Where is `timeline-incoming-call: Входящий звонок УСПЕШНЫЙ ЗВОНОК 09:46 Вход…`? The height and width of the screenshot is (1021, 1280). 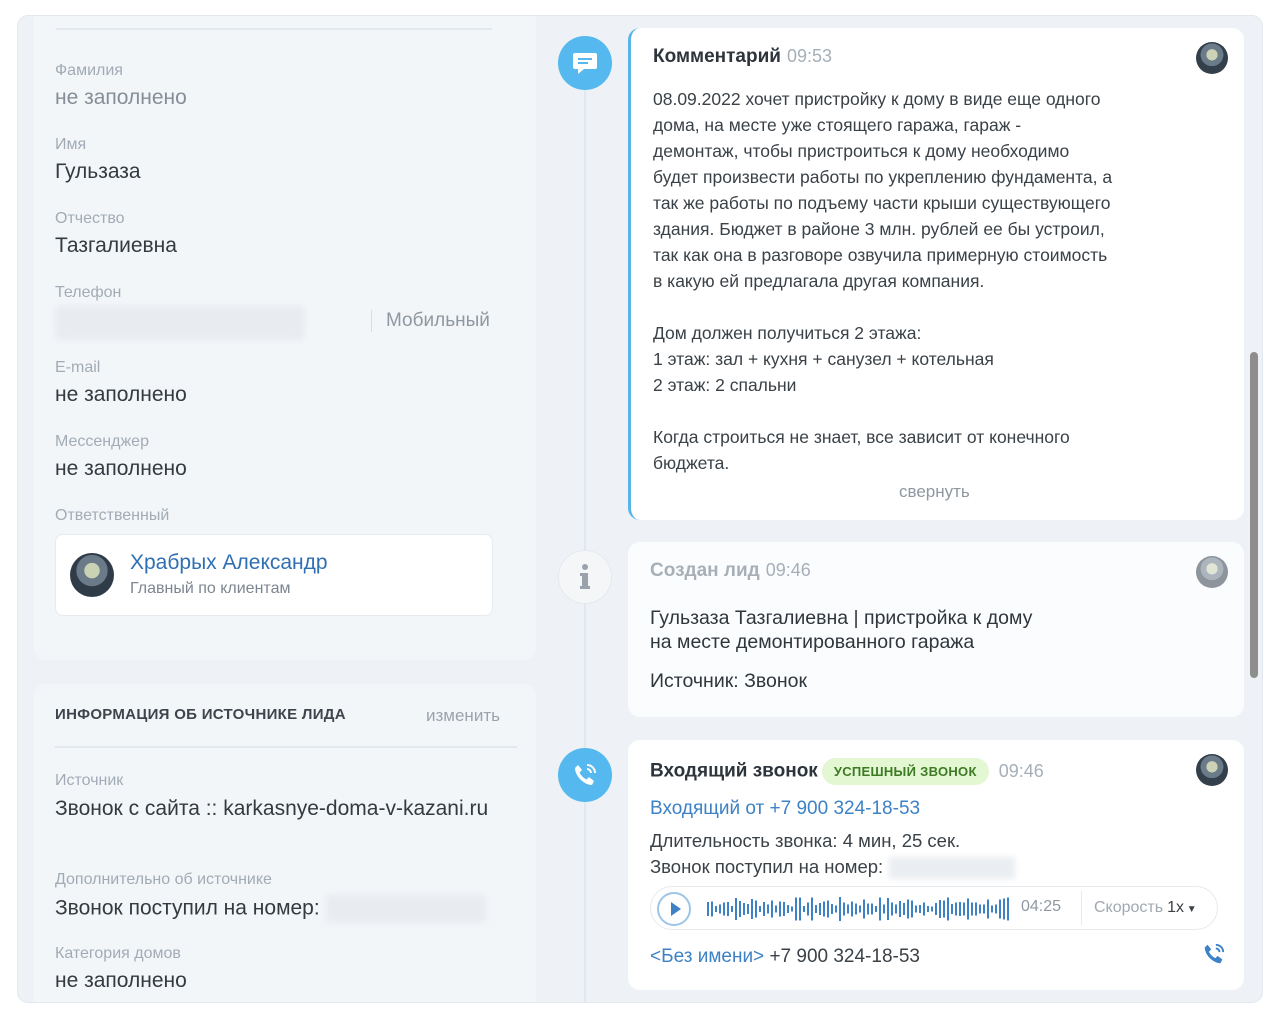 timeline-incoming-call: Входящий звонок УСПЕШНЫЙ ЗВОНОК 09:46 Вход… is located at coordinates (936, 865).